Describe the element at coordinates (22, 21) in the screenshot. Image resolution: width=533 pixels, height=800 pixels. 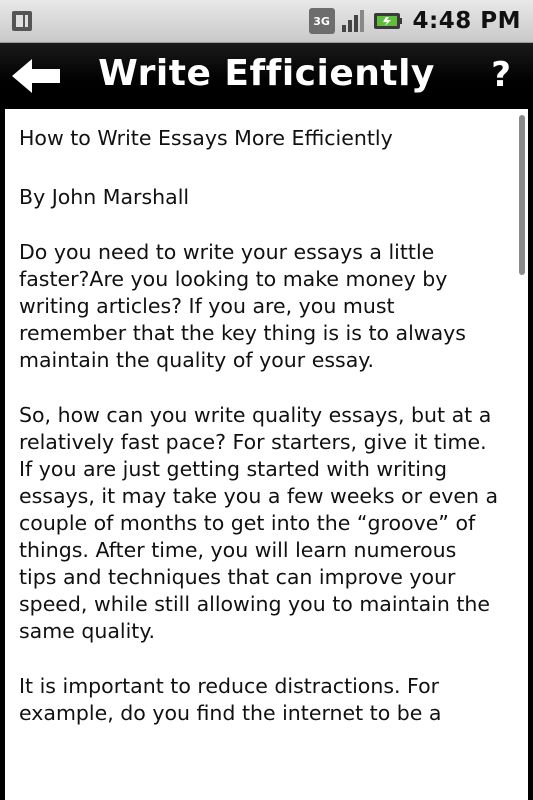
I see `notification-icon` at that location.